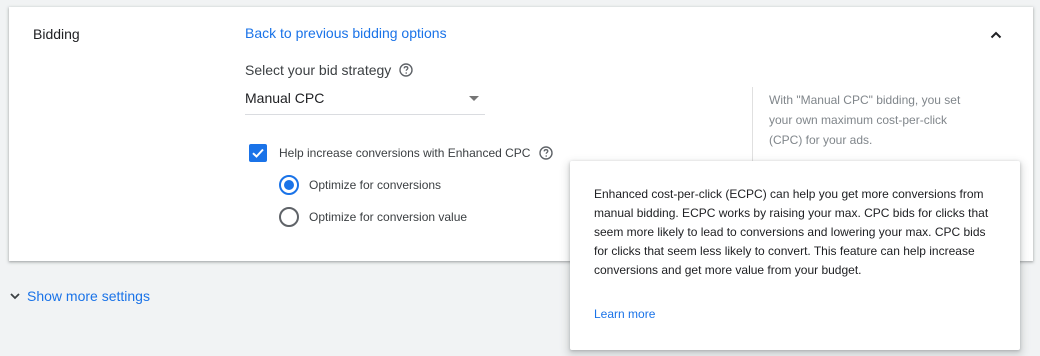 The width and height of the screenshot is (1040, 356). I want to click on learn-more-link: Learn more, so click(624, 314).